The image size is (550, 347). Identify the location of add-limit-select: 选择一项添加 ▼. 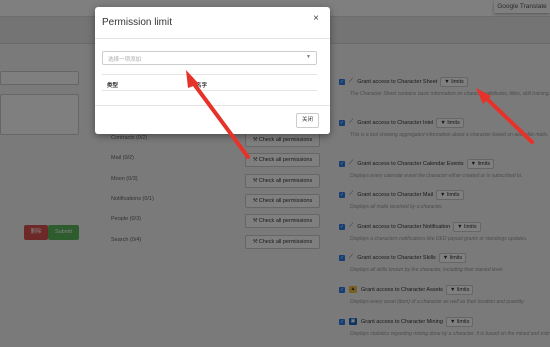
(209, 58).